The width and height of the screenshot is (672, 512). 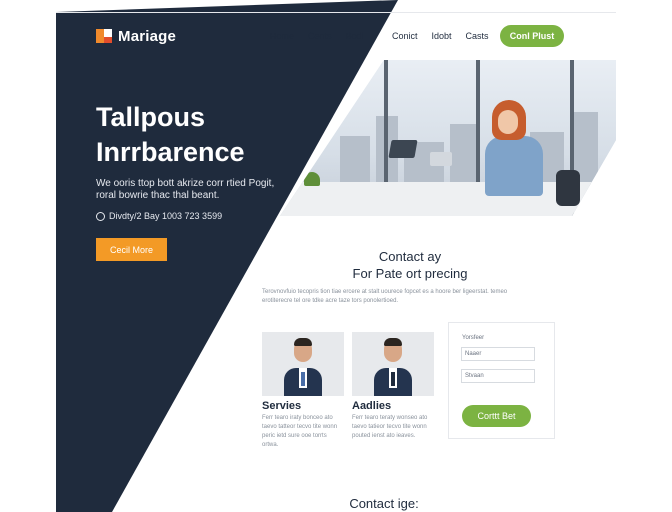 I want to click on top-divider, so click(x=336, y=12).